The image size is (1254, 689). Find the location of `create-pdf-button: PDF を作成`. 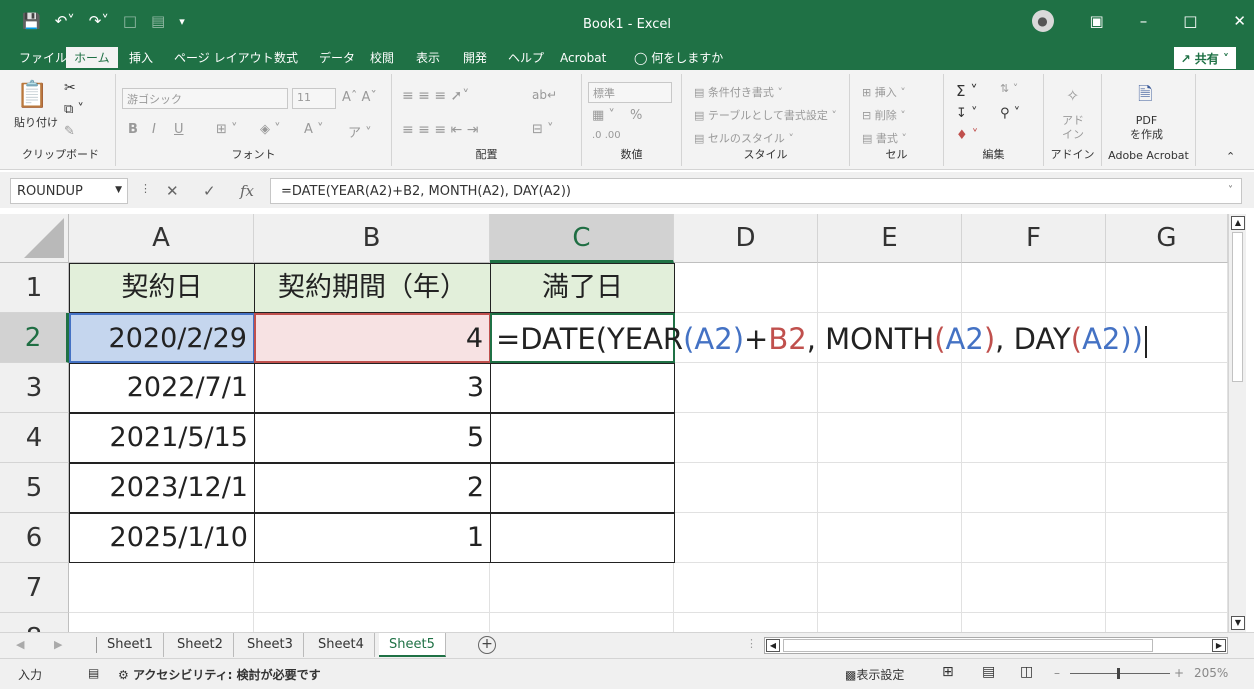

create-pdf-button: PDF を作成 is located at coordinates (1146, 128).